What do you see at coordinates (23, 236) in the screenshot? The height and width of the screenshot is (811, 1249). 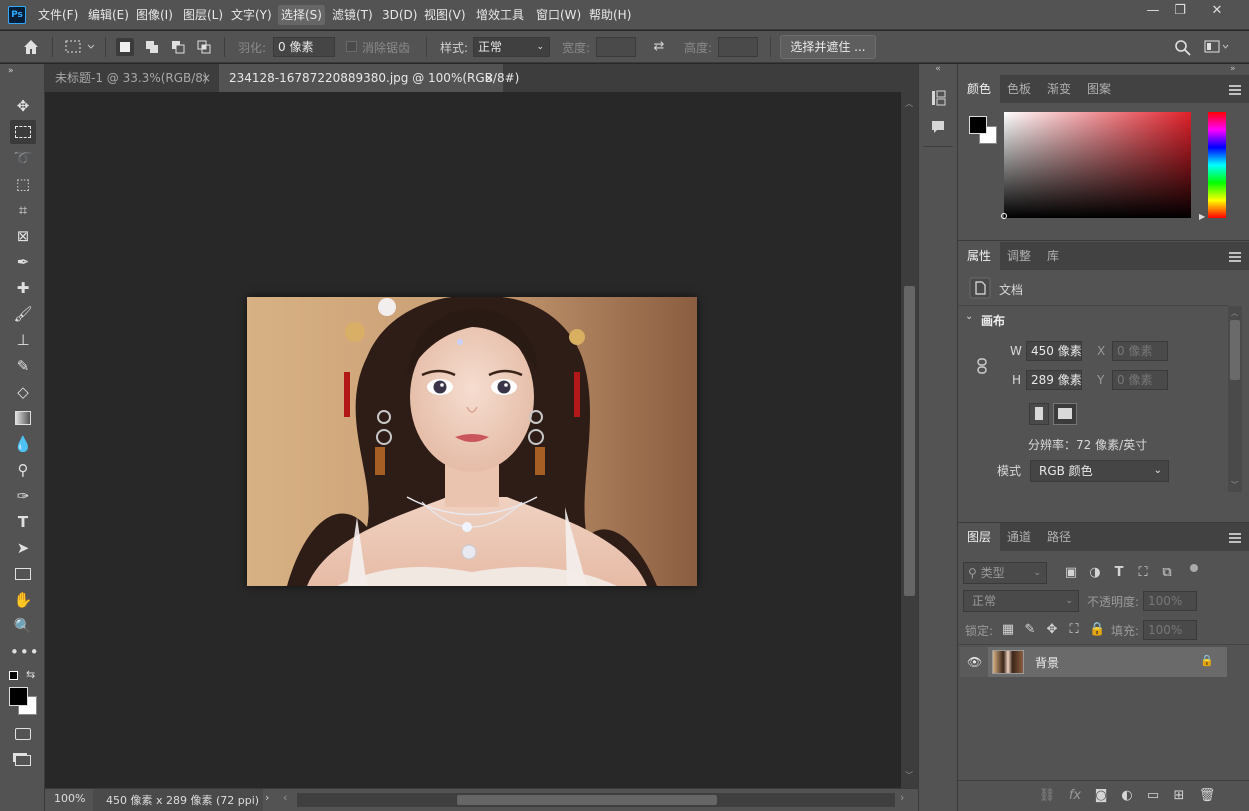 I see `frame-icon: ⊠` at bounding box center [23, 236].